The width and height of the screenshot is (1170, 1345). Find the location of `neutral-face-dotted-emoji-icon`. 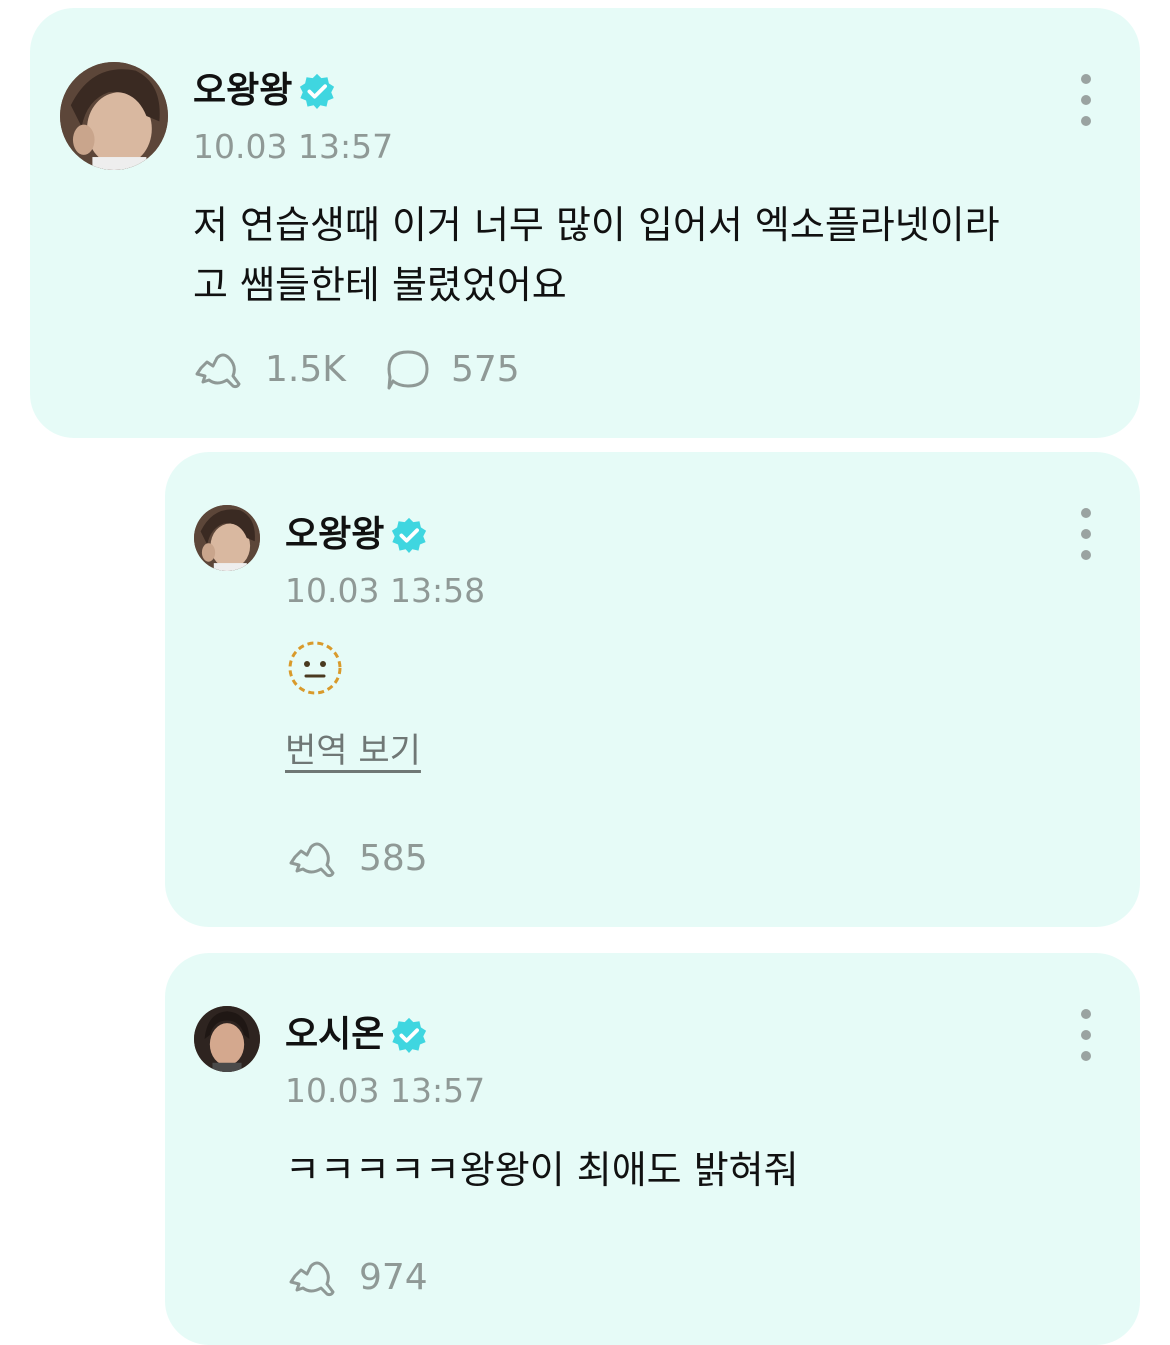

neutral-face-dotted-emoji-icon is located at coordinates (315, 668).